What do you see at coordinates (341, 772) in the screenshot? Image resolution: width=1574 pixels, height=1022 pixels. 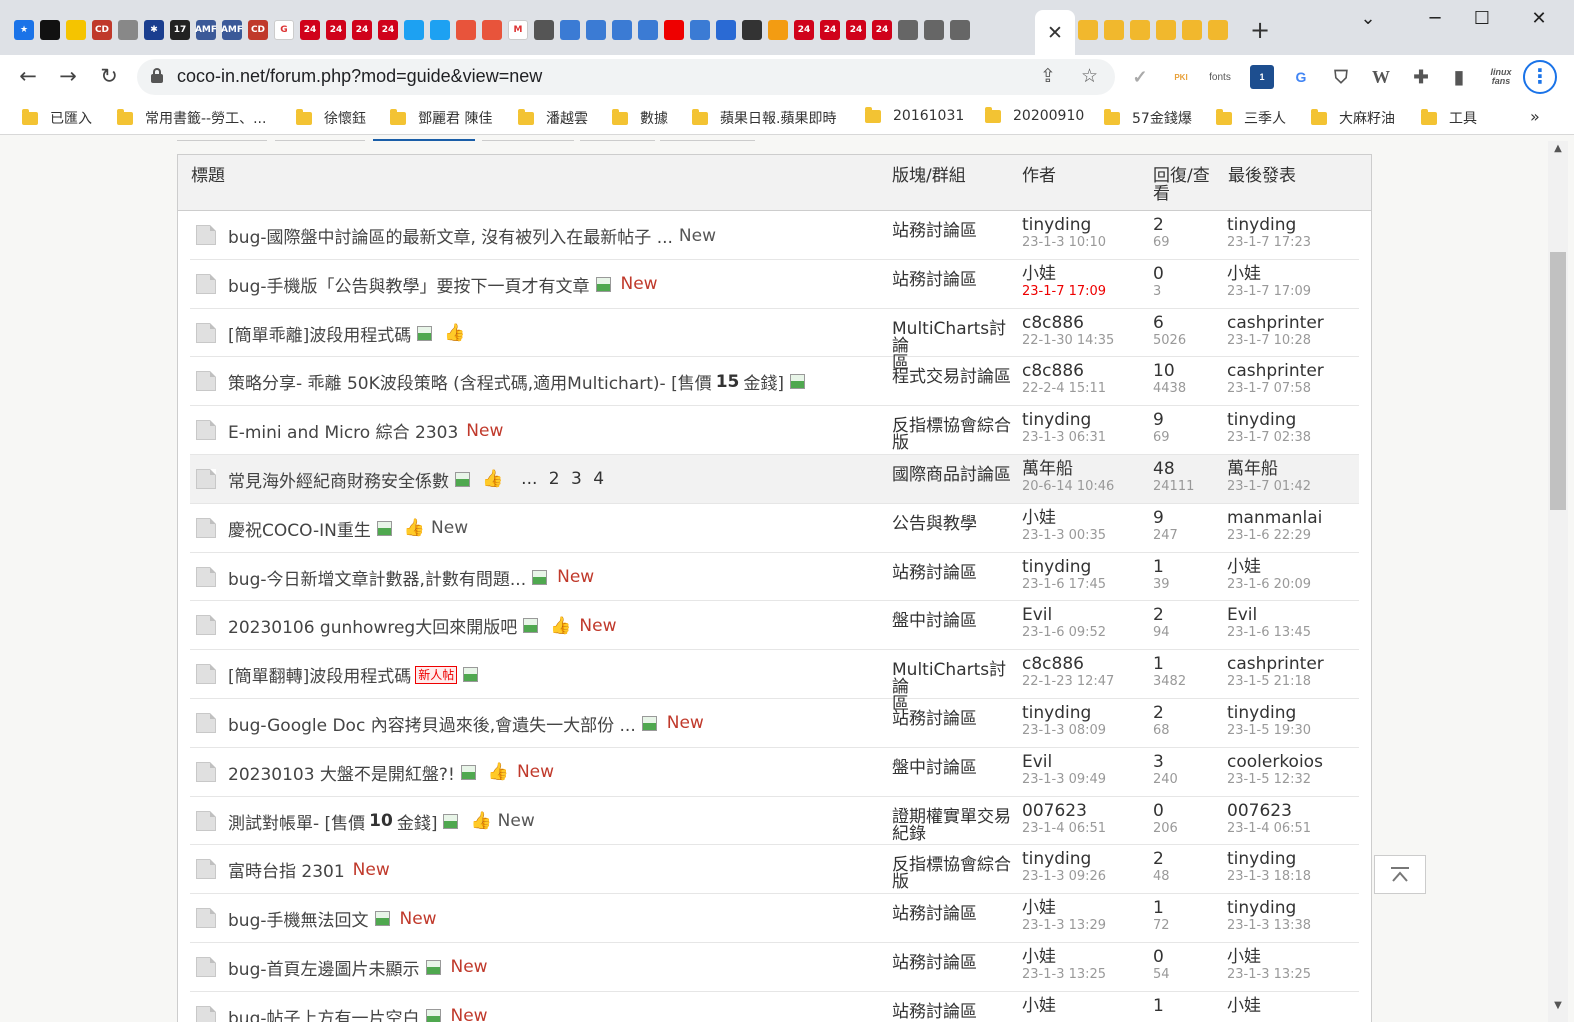 I see `thread-title-text: 20230103 大盤不是開紅盤?!` at bounding box center [341, 772].